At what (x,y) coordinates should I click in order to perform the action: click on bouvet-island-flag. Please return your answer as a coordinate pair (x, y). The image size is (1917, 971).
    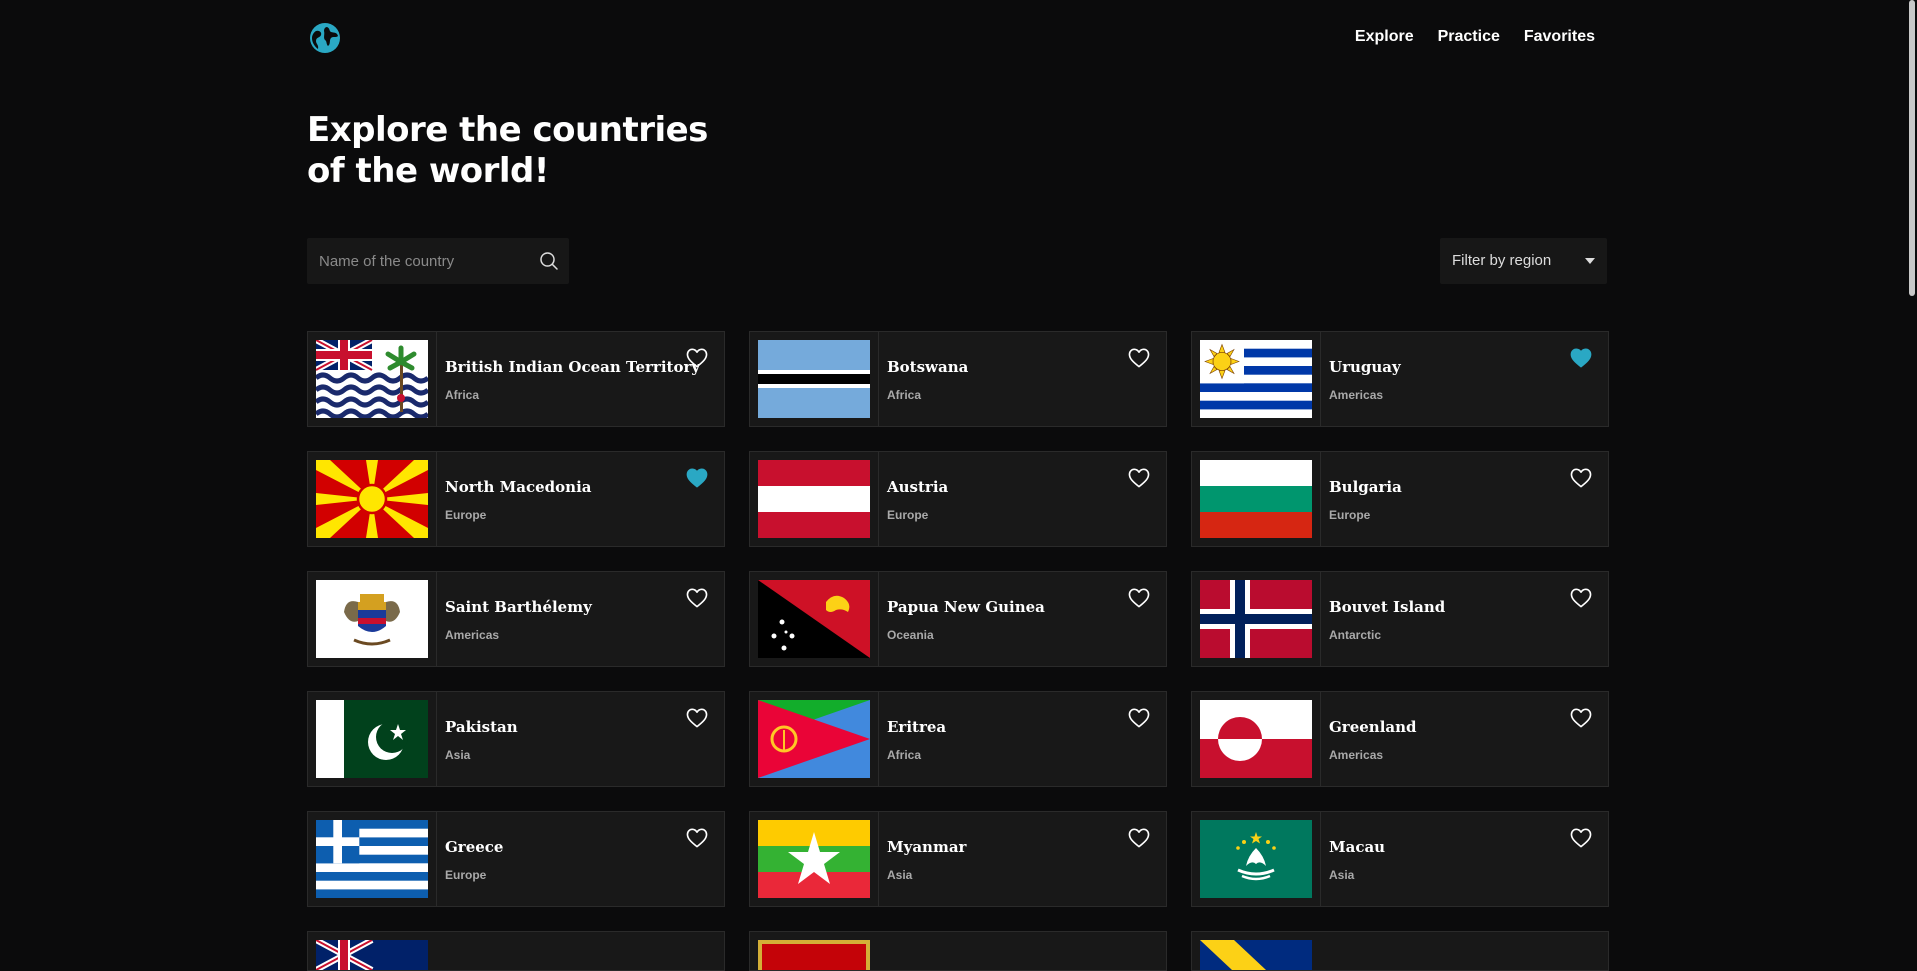
    Looking at the image, I should click on (1256, 619).